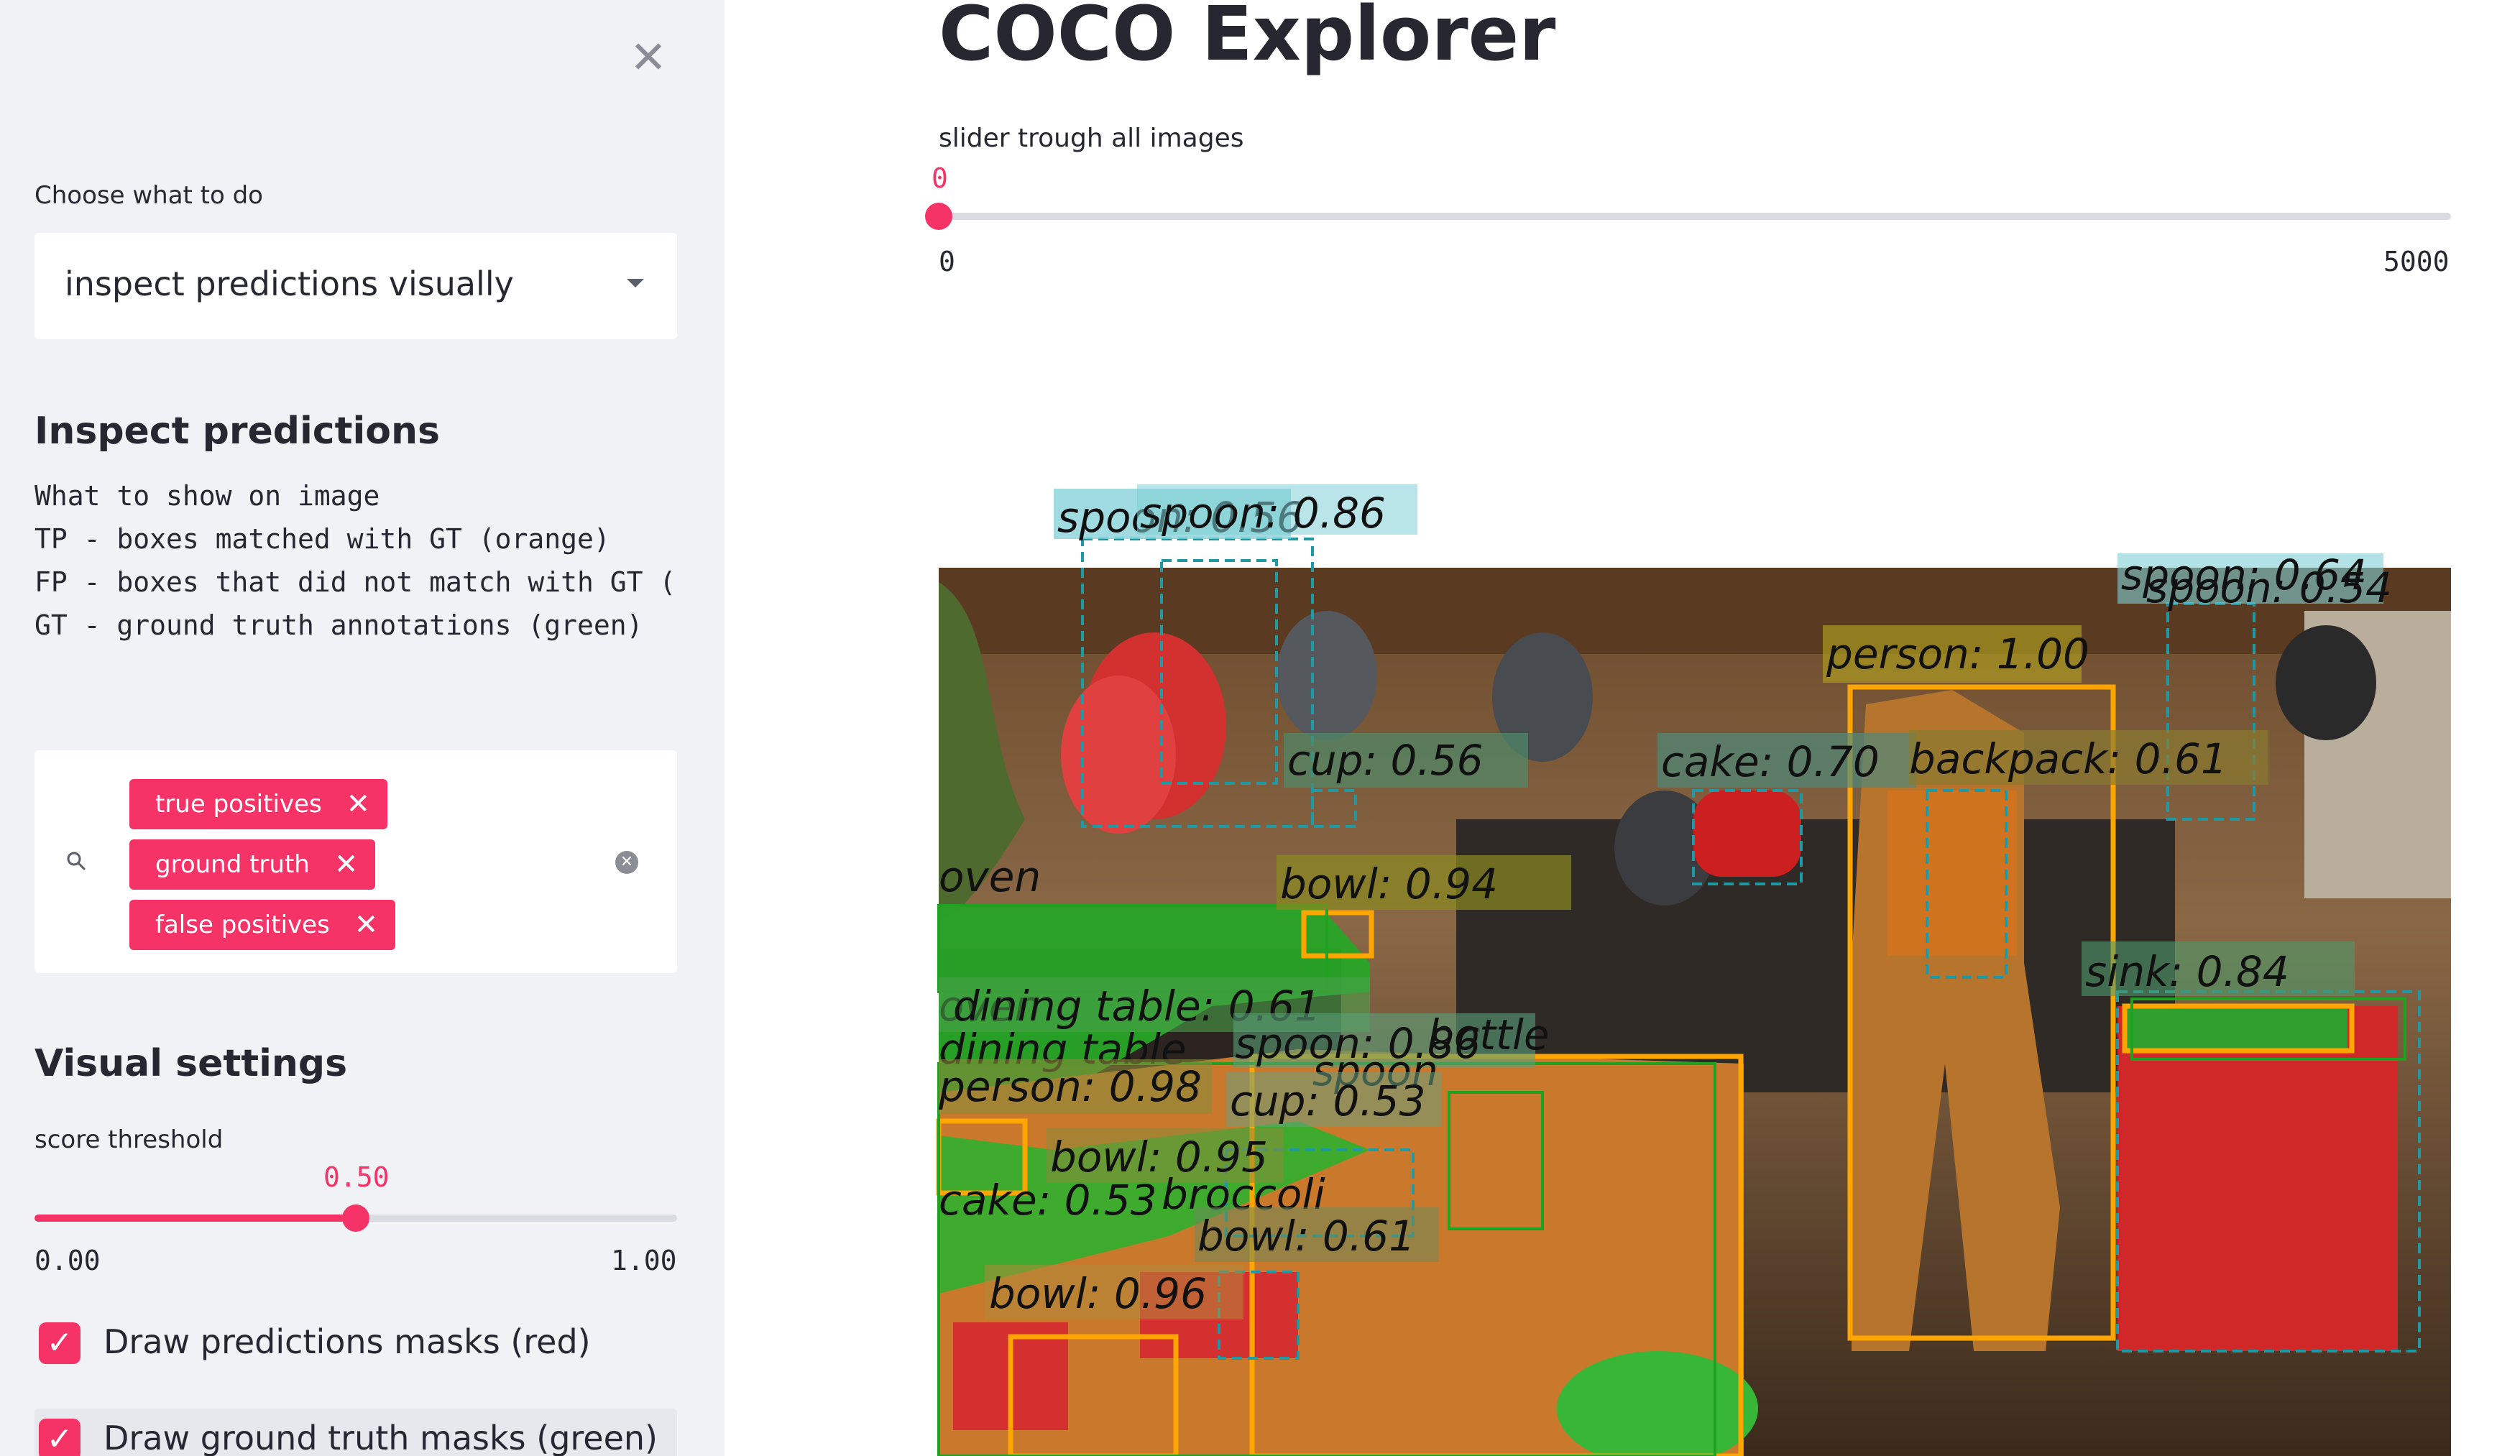 Image resolution: width=2520 pixels, height=1456 pixels. I want to click on box-label: backpack: 0.61, so click(2068, 758).